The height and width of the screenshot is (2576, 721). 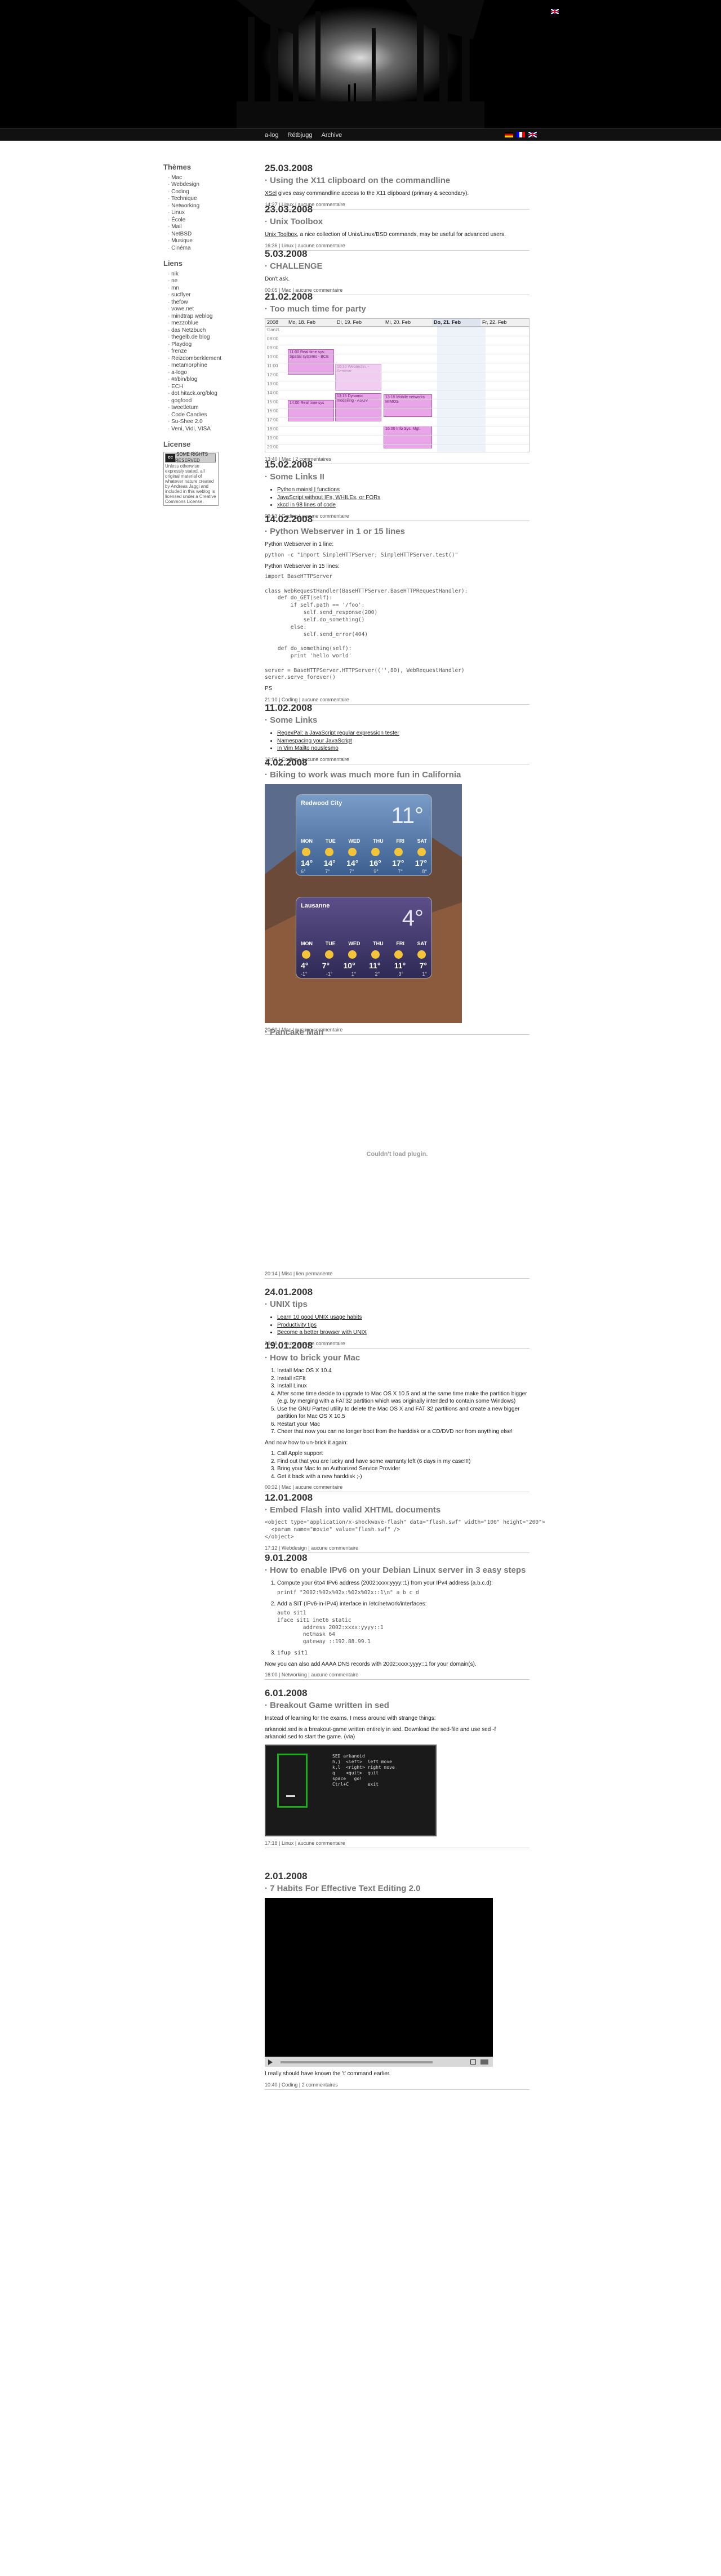 I want to click on nav-link-blog: a-log, so click(x=271, y=135).